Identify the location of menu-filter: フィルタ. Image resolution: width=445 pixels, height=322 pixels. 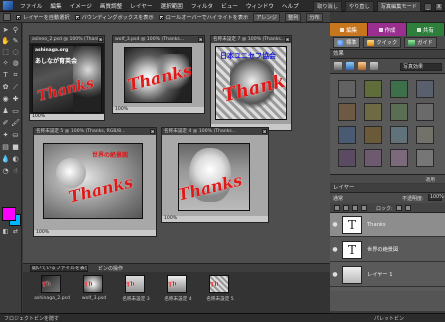
(202, 6).